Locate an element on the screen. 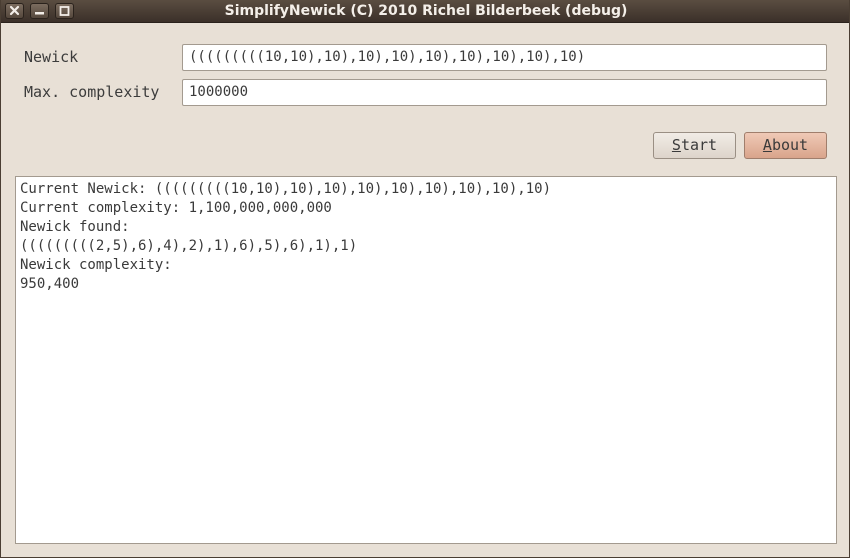 The width and height of the screenshot is (850, 558). about-label: bout is located at coordinates (790, 145).